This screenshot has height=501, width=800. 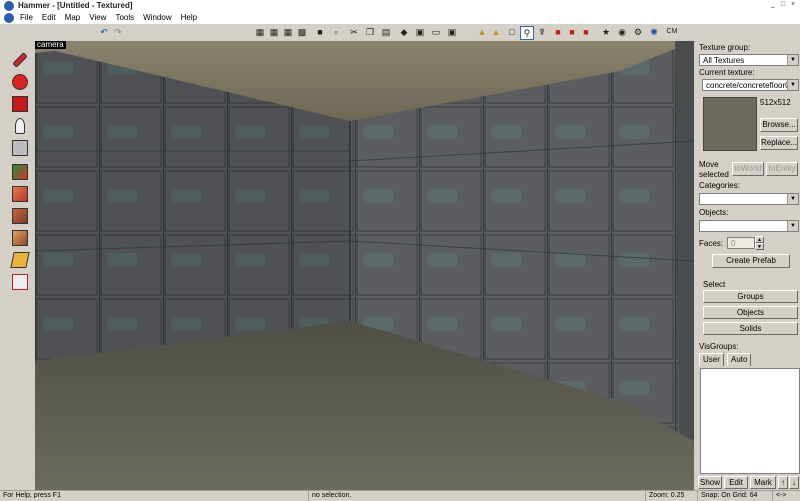 I want to click on magnify-tool-icon, so click(x=19, y=81).